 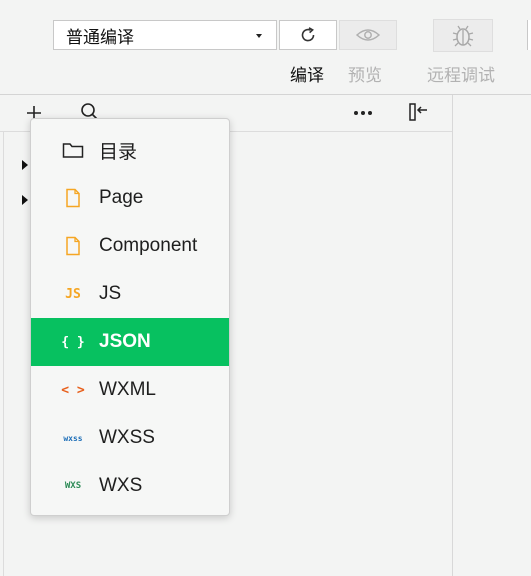 I want to click on menu-item-component: Component, so click(x=130, y=246).